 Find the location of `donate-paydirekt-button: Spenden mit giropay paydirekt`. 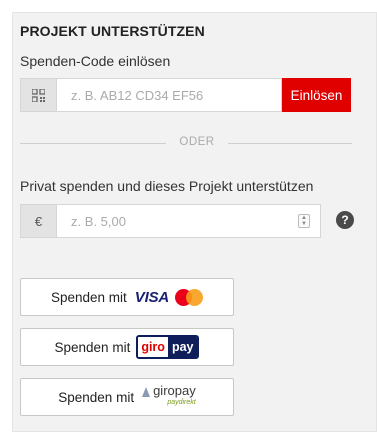

donate-paydirekt-button: Spenden mit giropay paydirekt is located at coordinates (127, 397).